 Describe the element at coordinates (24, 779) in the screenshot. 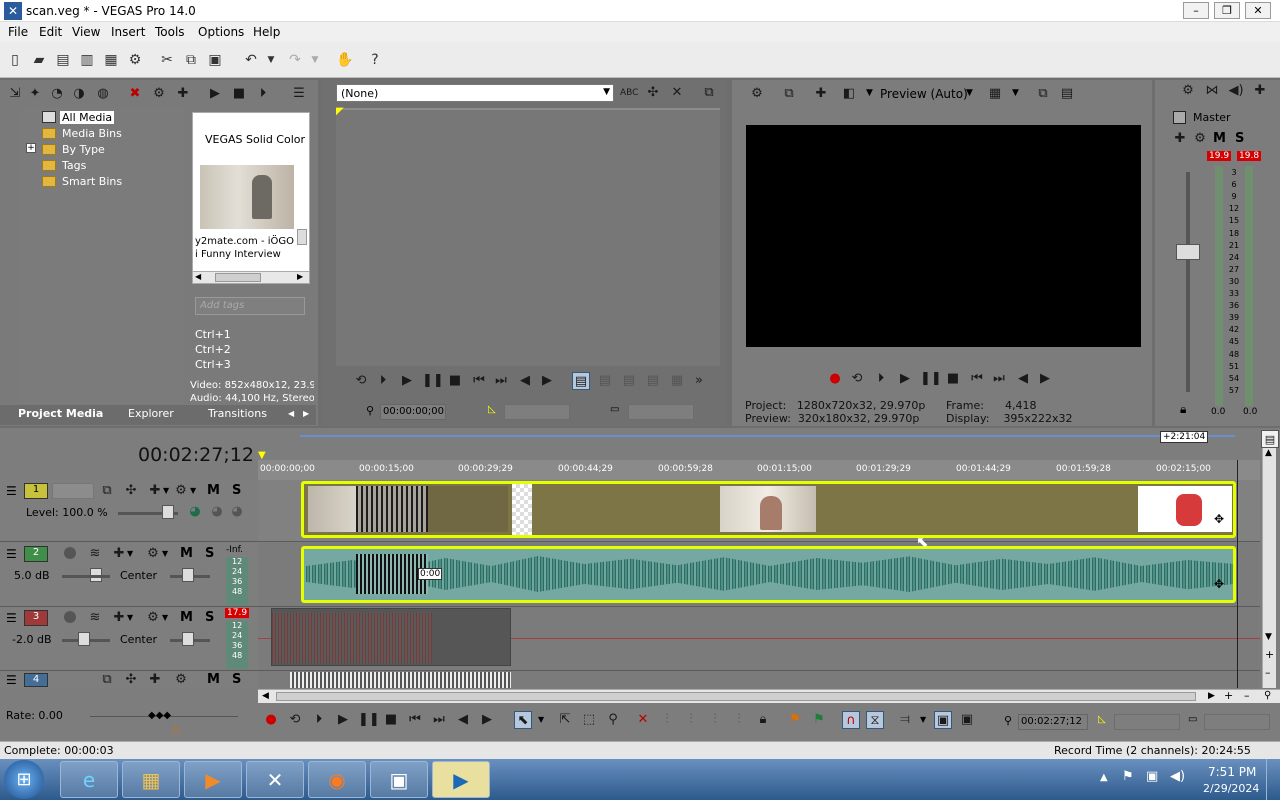

I see `start-button: ⊞` at that location.